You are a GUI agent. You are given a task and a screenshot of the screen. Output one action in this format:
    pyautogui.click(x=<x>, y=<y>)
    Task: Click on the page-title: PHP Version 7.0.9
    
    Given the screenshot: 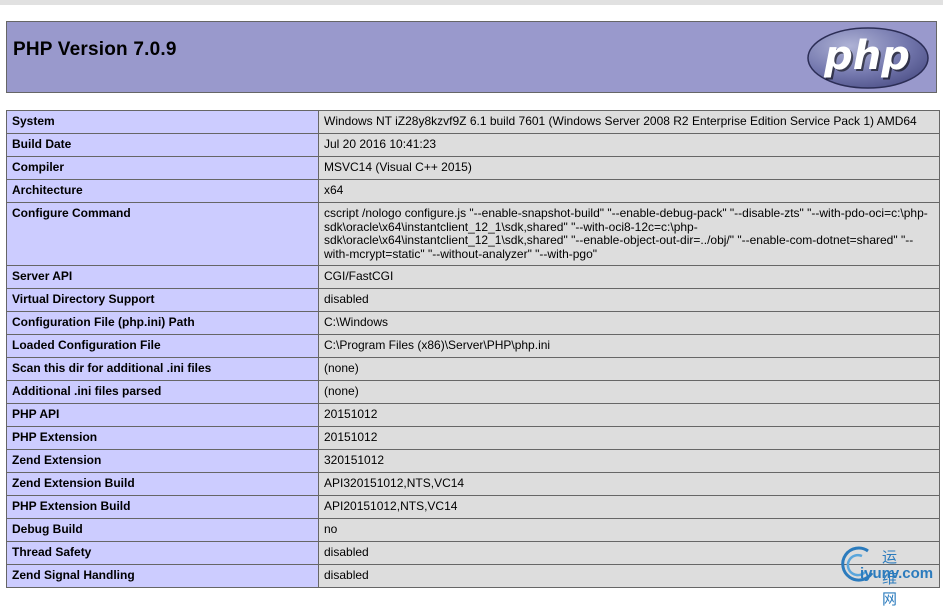 What is the action you would take?
    pyautogui.click(x=95, y=49)
    